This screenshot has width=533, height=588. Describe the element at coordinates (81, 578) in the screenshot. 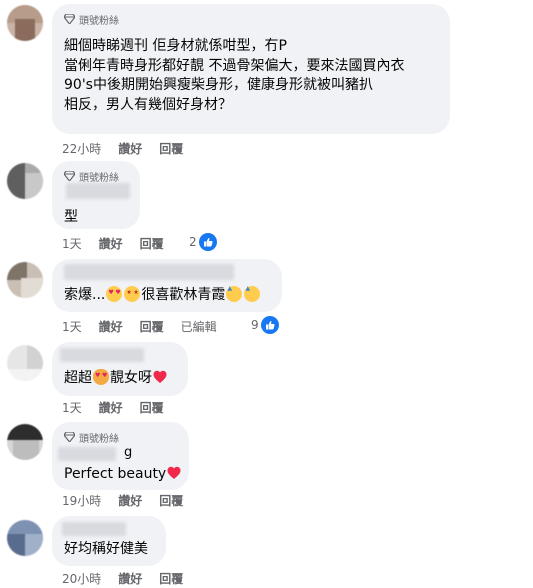

I see `timestamp: 20小時` at that location.